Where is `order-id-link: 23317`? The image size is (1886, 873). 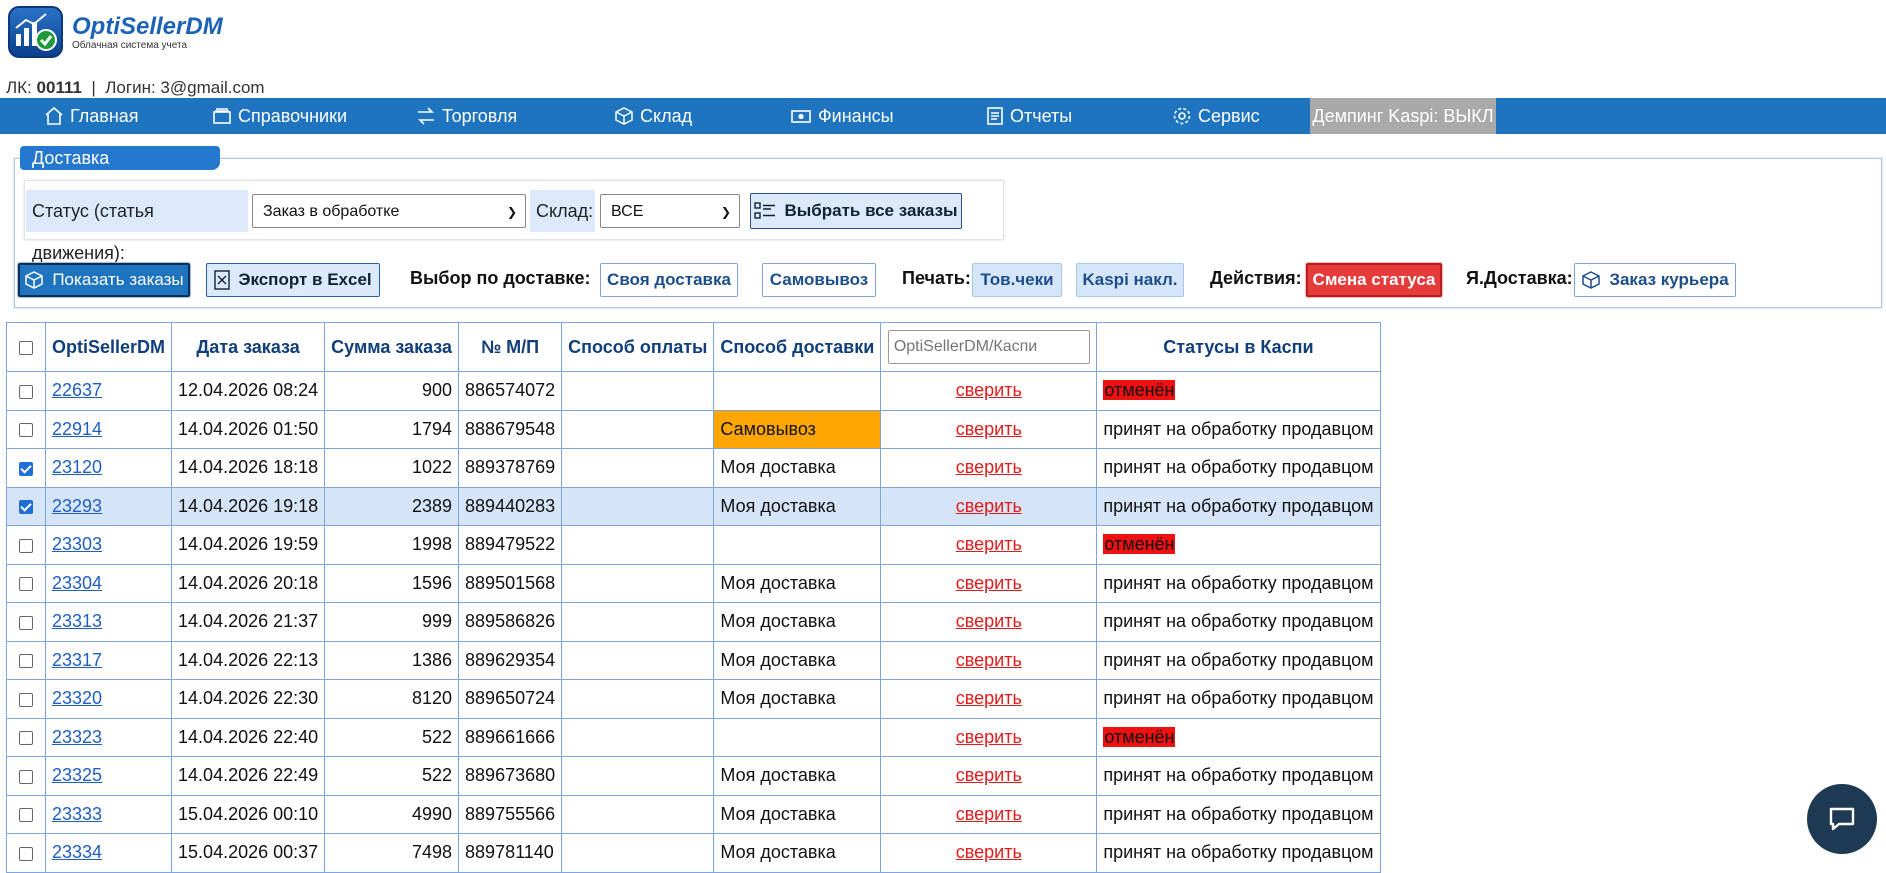
order-id-link: 23317 is located at coordinates (77, 660).